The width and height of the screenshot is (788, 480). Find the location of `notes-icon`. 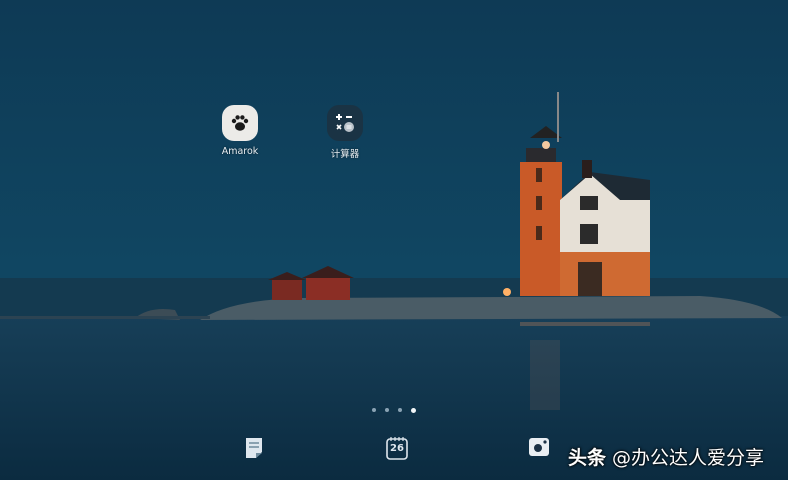

notes-icon is located at coordinates (254, 448).